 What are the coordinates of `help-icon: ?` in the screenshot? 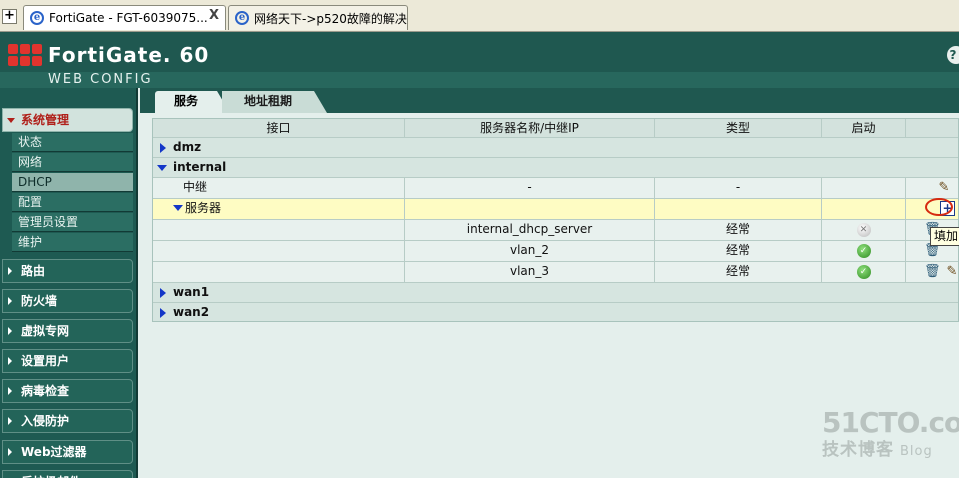 It's located at (953, 55).